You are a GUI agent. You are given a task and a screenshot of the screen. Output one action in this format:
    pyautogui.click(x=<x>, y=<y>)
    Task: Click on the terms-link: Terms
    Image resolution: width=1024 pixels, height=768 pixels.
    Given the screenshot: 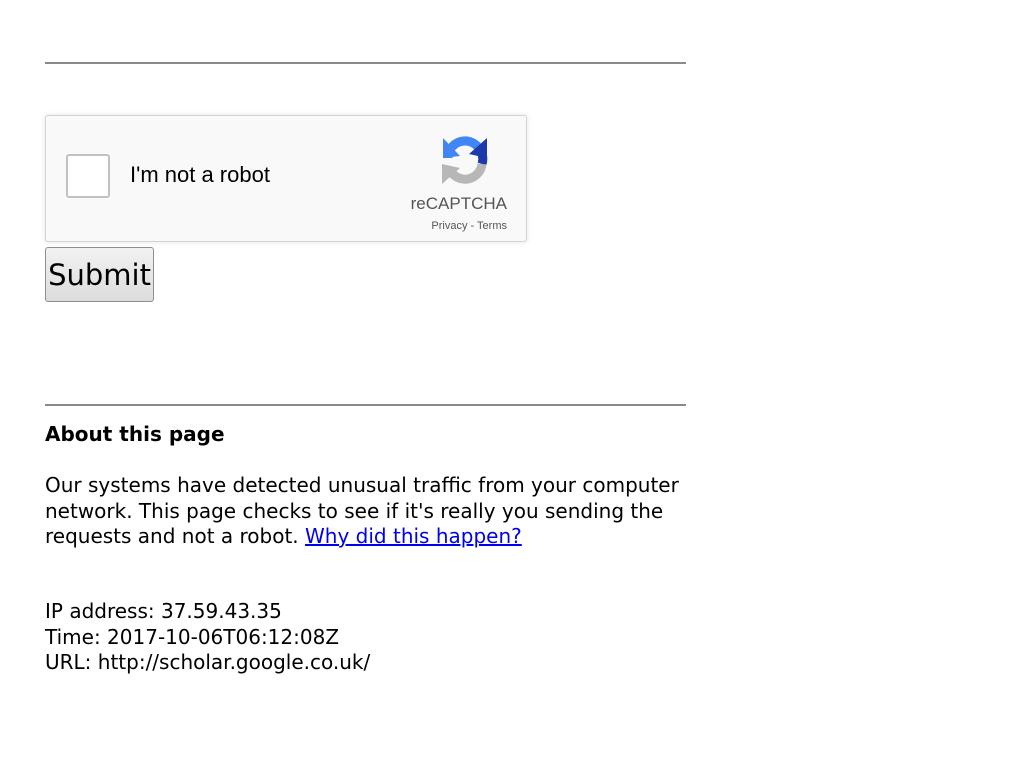 What is the action you would take?
    pyautogui.click(x=492, y=226)
    